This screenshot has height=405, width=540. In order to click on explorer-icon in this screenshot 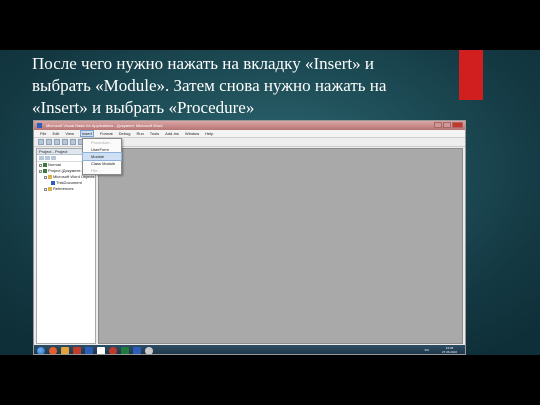, I will do `click(65, 350)`.